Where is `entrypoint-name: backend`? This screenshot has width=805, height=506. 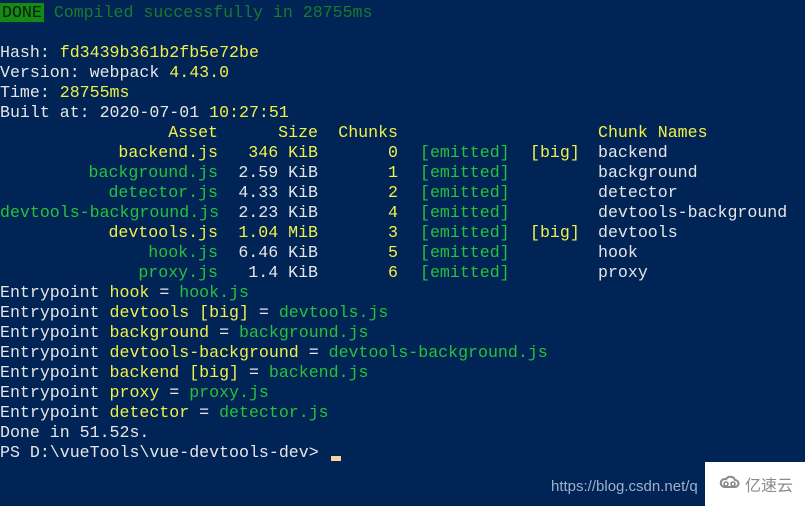
entrypoint-name: backend is located at coordinates (144, 372).